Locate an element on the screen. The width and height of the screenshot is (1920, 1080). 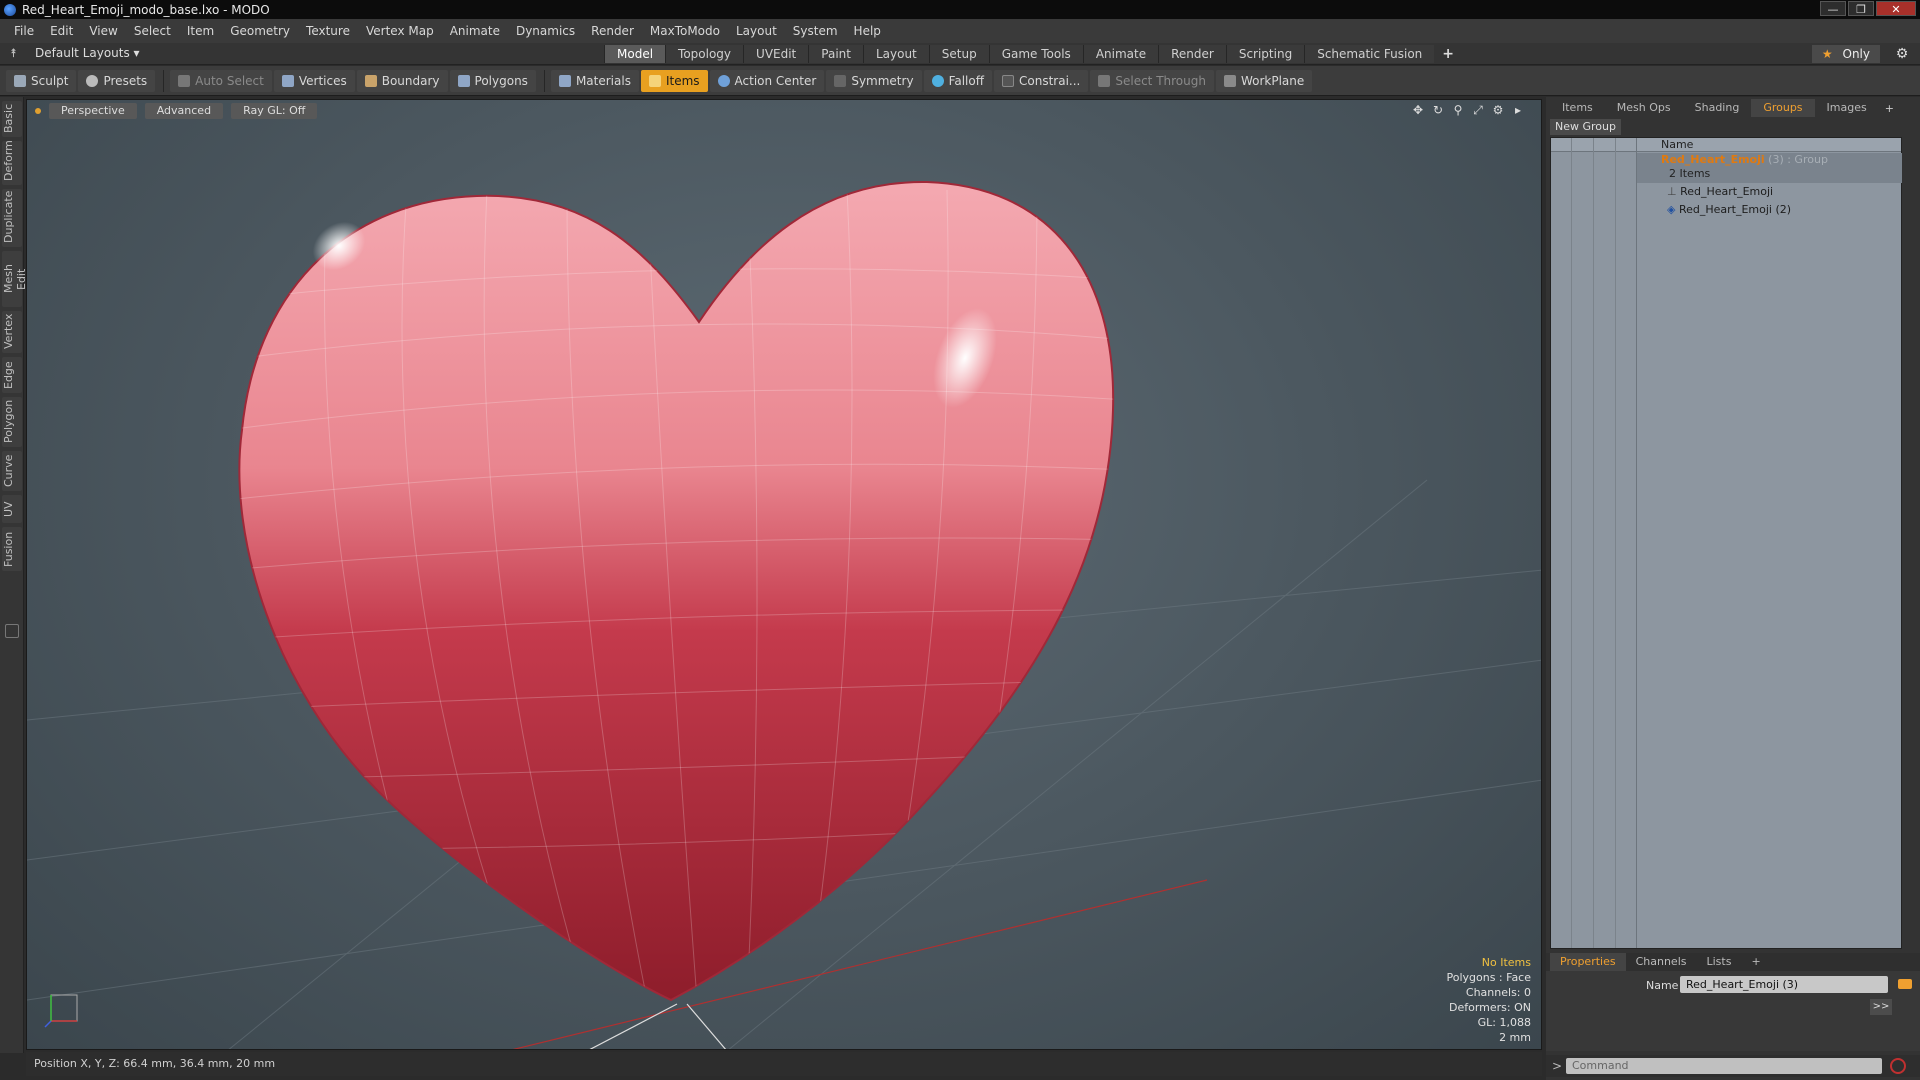
tab-images: Images is located at coordinates (1847, 108).